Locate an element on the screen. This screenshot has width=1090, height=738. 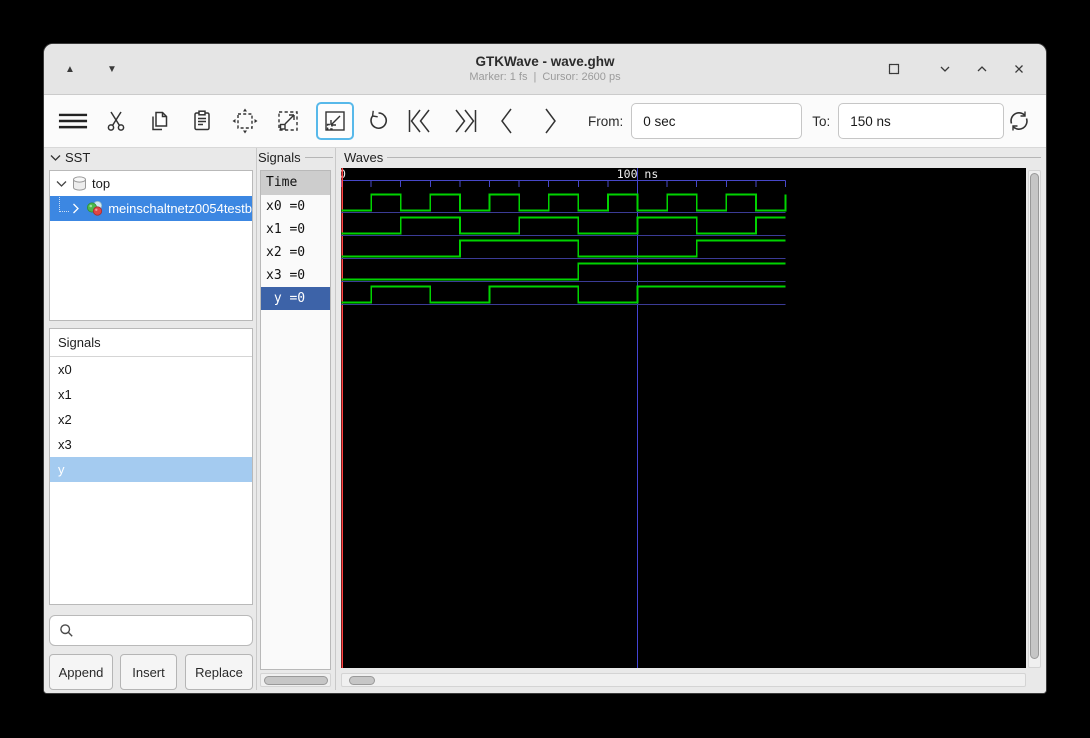
values-panel: Time x0 =0 x1 =0 x2 =0 x3 =0 y =0 is located at coordinates (295, 420).